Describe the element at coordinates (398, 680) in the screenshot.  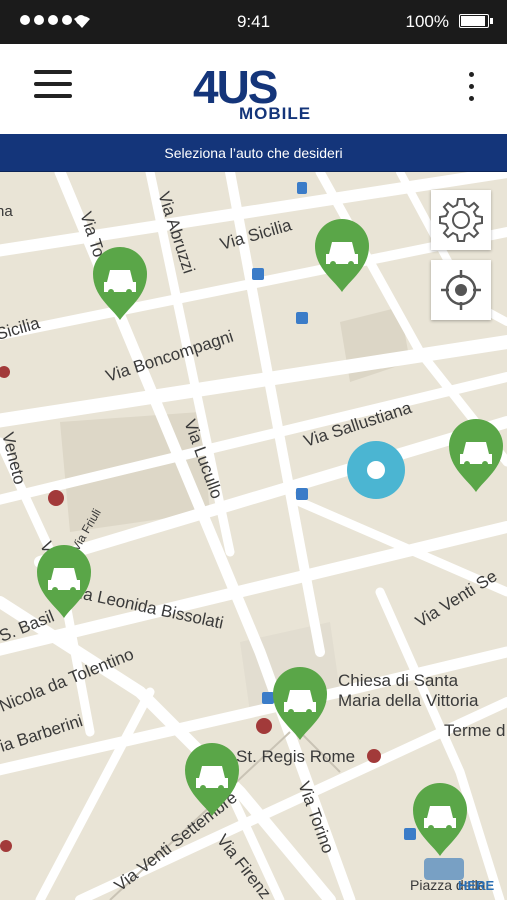
I see `map-label: Chiesa di Santa` at that location.